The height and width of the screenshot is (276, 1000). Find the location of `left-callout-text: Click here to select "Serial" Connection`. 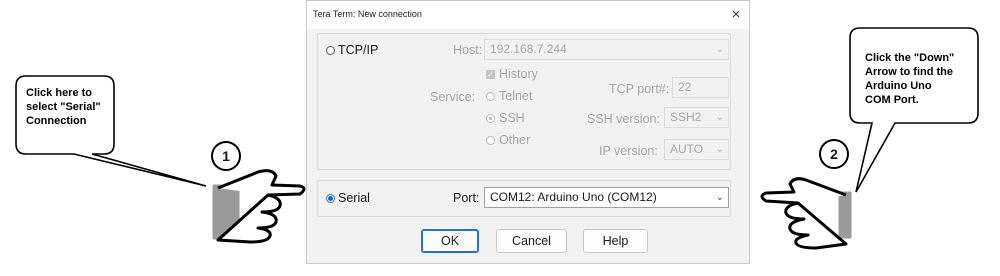

left-callout-text: Click here to select "Serial" Connection is located at coordinates (63, 107).